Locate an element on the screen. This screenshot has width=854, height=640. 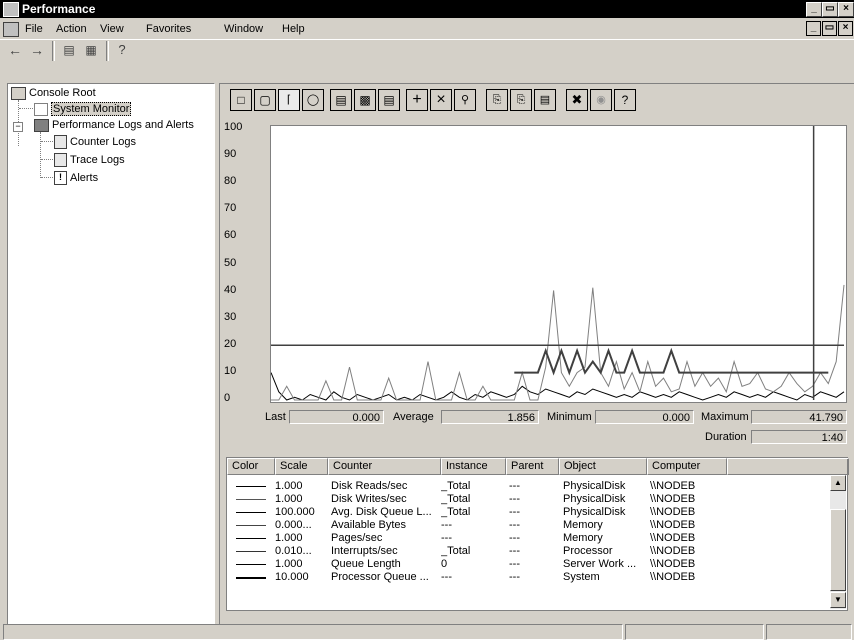
tree-item-trace-logs: Trace Logs is located at coordinates (89, 160).